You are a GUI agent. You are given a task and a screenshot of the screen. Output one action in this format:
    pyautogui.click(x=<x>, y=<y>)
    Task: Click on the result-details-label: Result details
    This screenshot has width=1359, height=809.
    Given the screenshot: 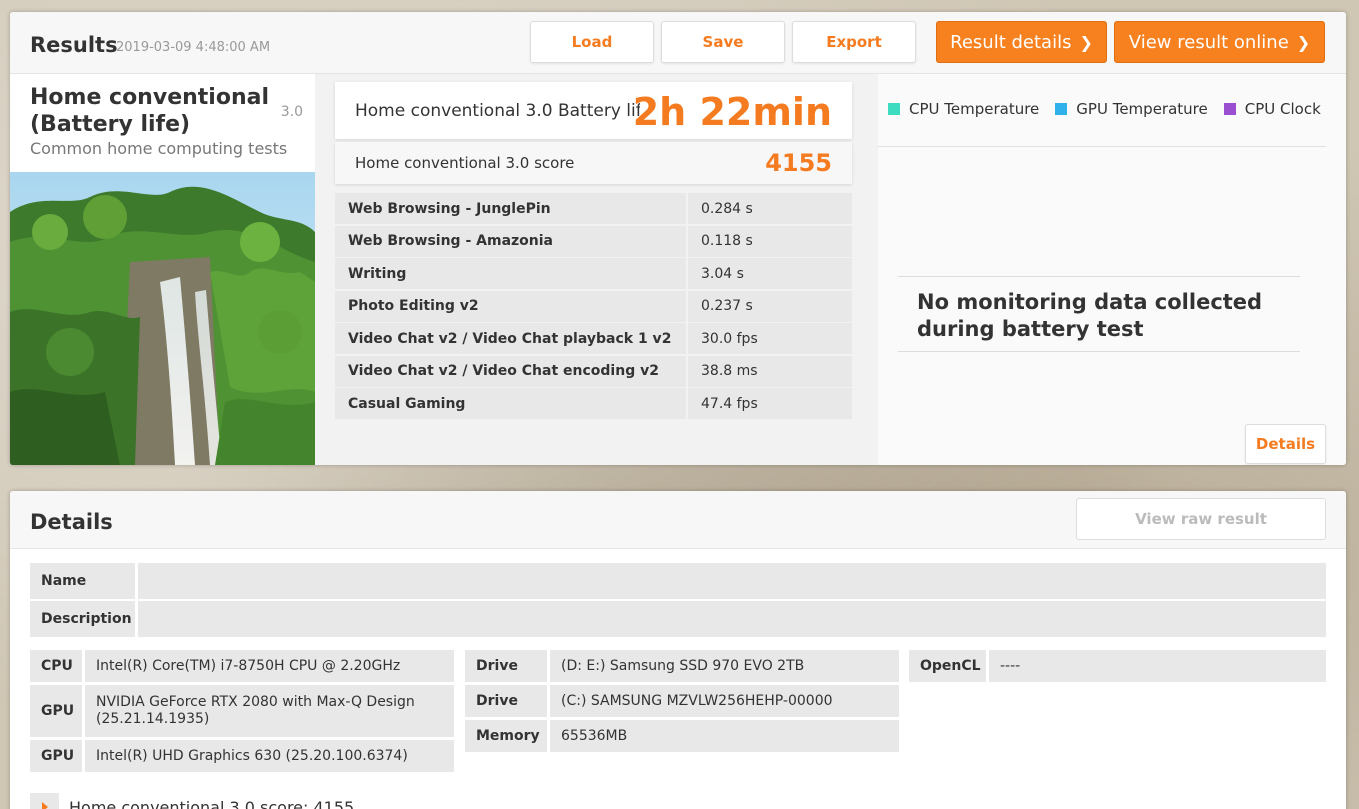 What is the action you would take?
    pyautogui.click(x=1011, y=42)
    